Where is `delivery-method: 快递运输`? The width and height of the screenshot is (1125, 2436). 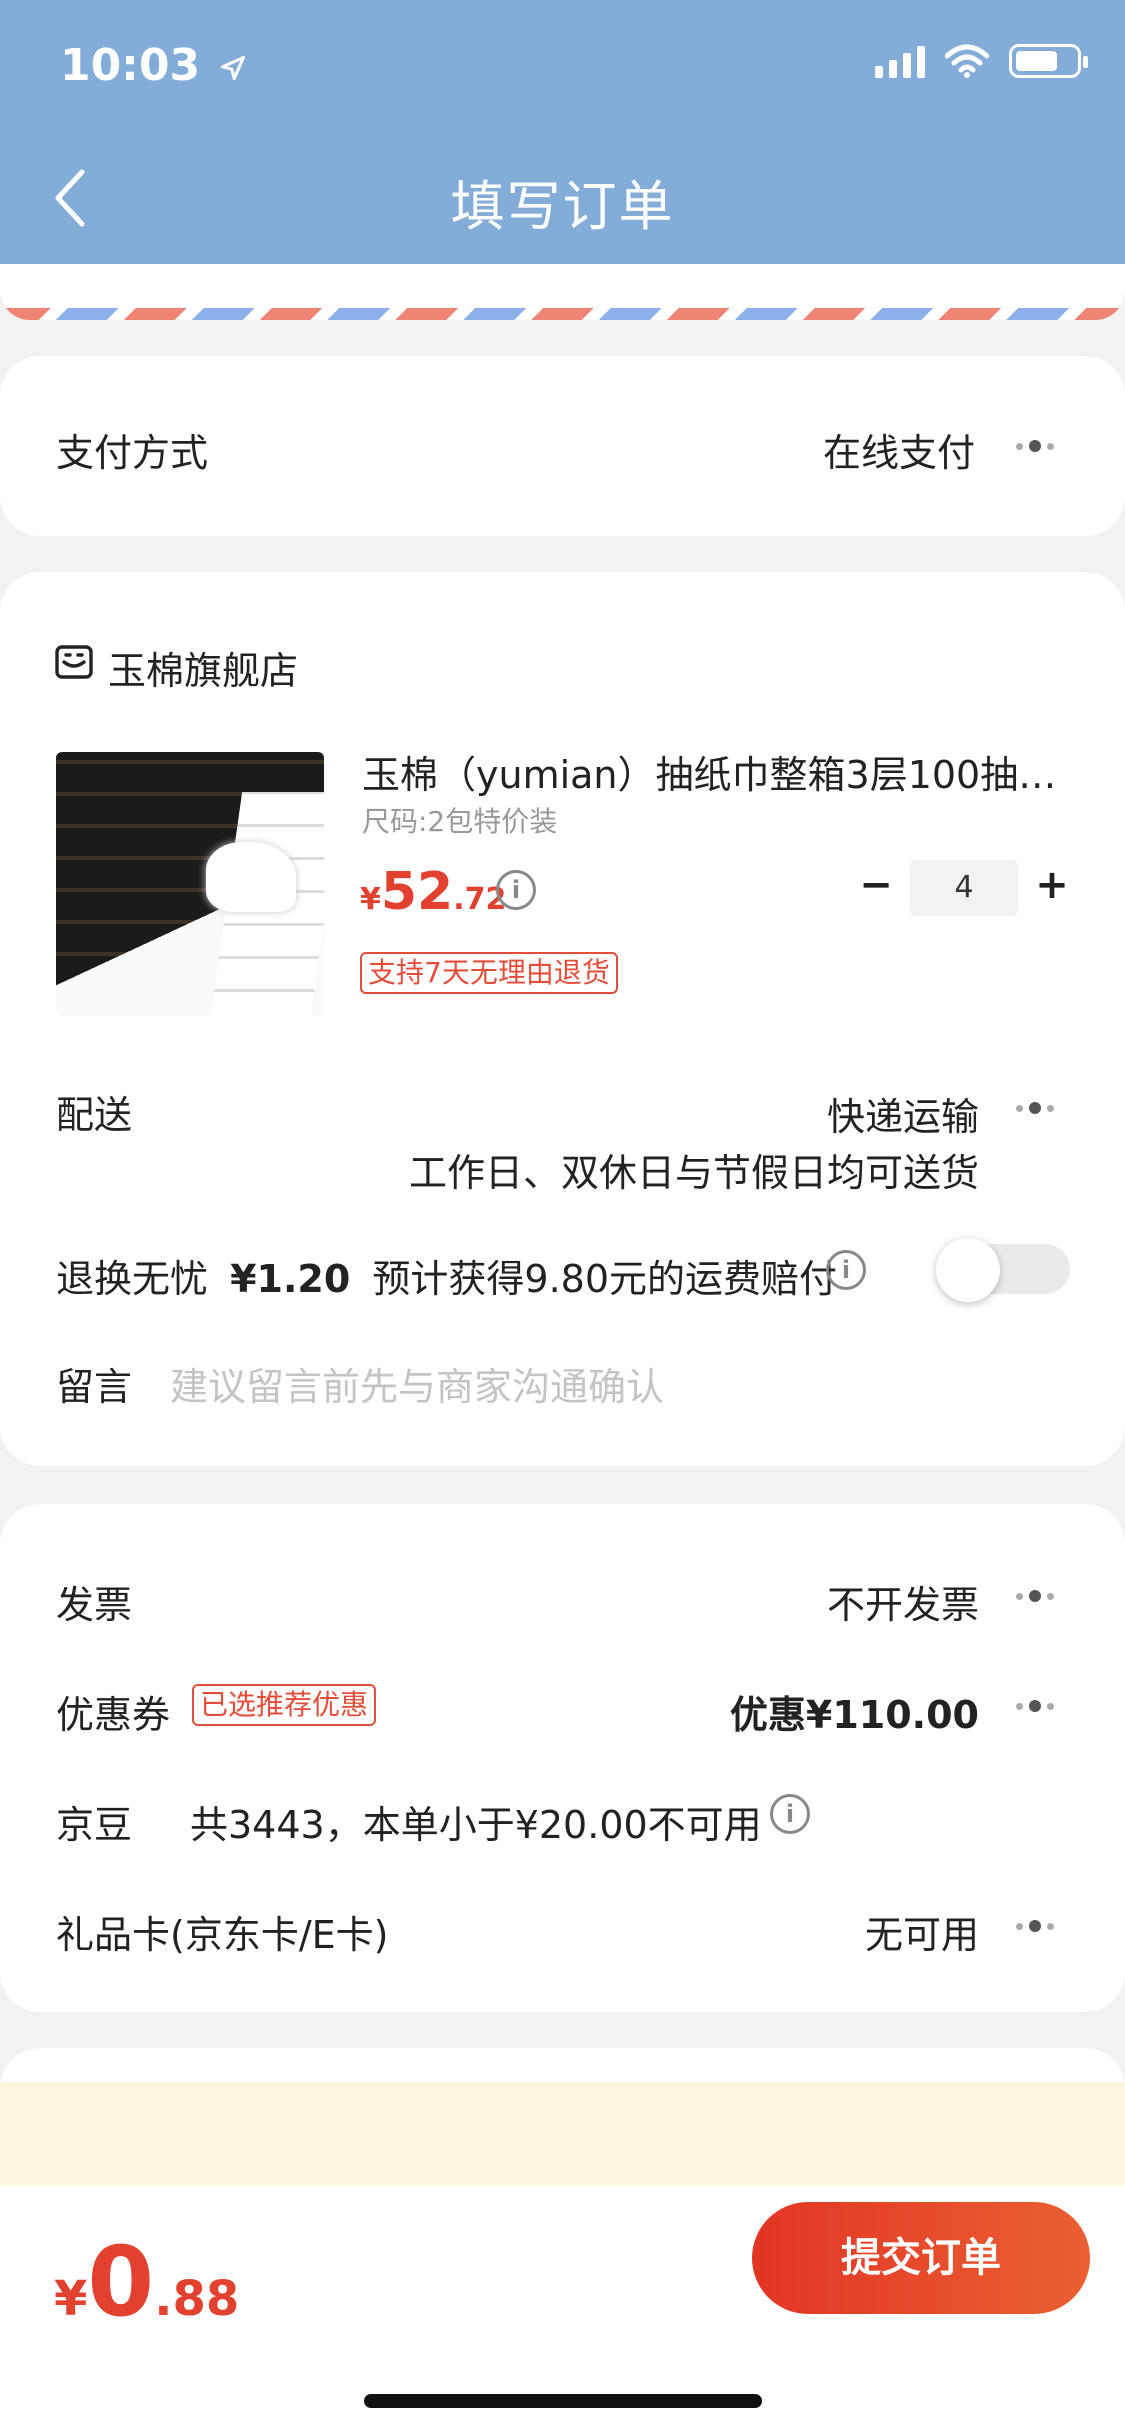
delivery-method: 快递运输 is located at coordinates (903, 1113).